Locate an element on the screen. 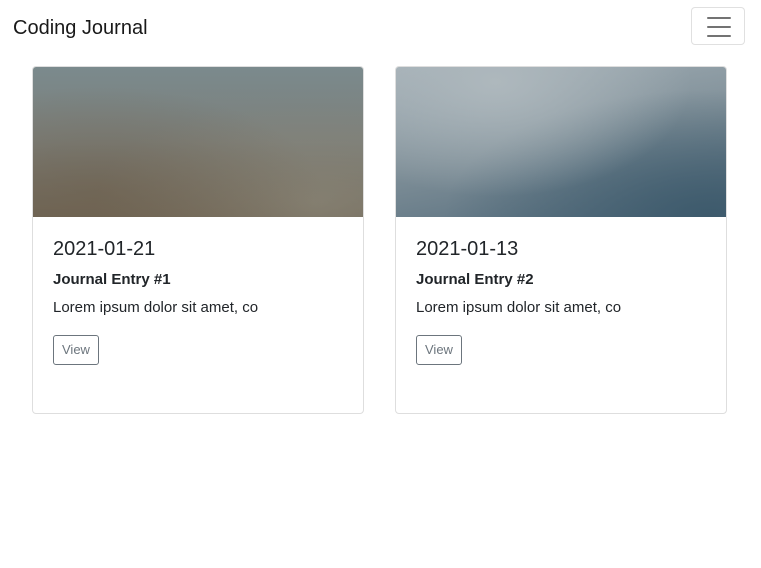 The height and width of the screenshot is (568, 761). navbar-brand: Coding Journal is located at coordinates (80, 28).